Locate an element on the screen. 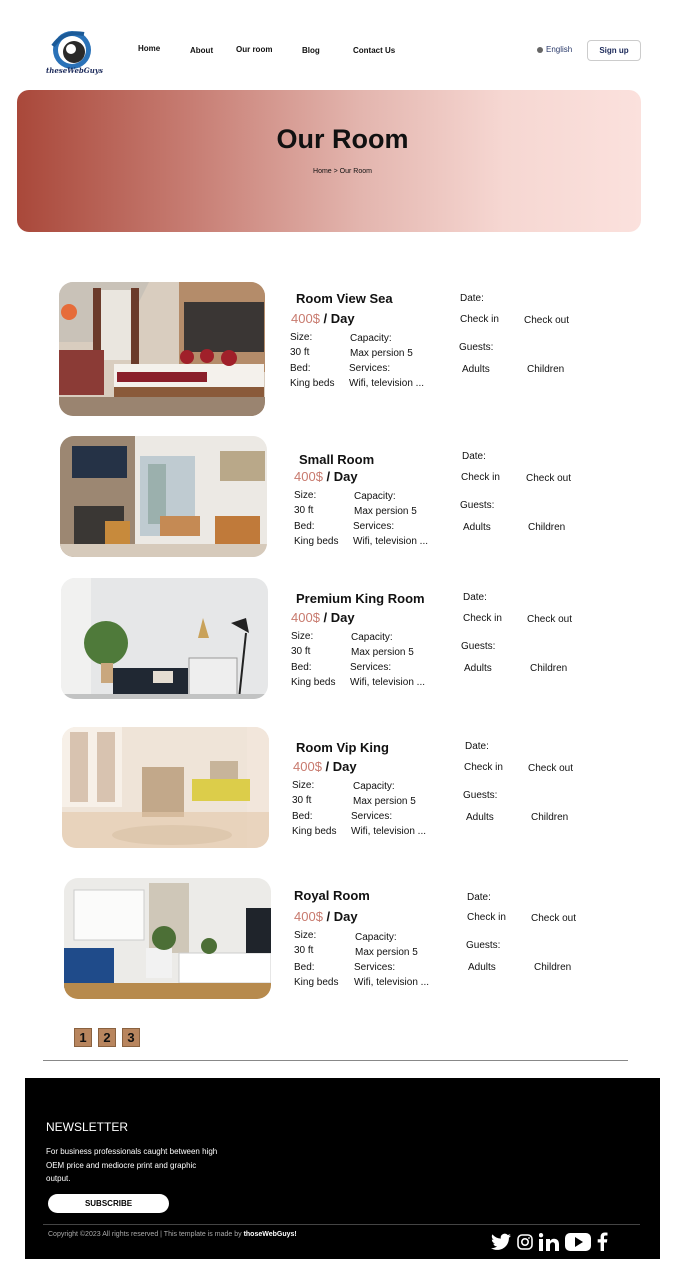  room-image-royal-room is located at coordinates (167, 938).